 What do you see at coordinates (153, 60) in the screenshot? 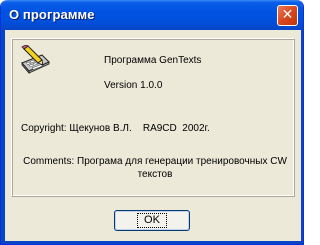
I see `product-name: Программа GenTexts` at bounding box center [153, 60].